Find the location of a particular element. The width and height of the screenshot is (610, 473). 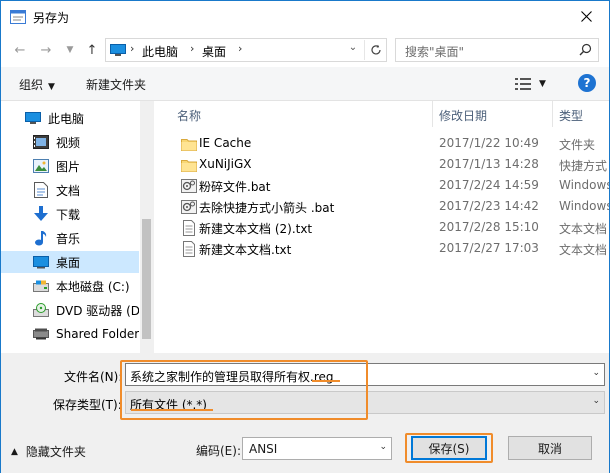

document-icon is located at coordinates (41, 190).